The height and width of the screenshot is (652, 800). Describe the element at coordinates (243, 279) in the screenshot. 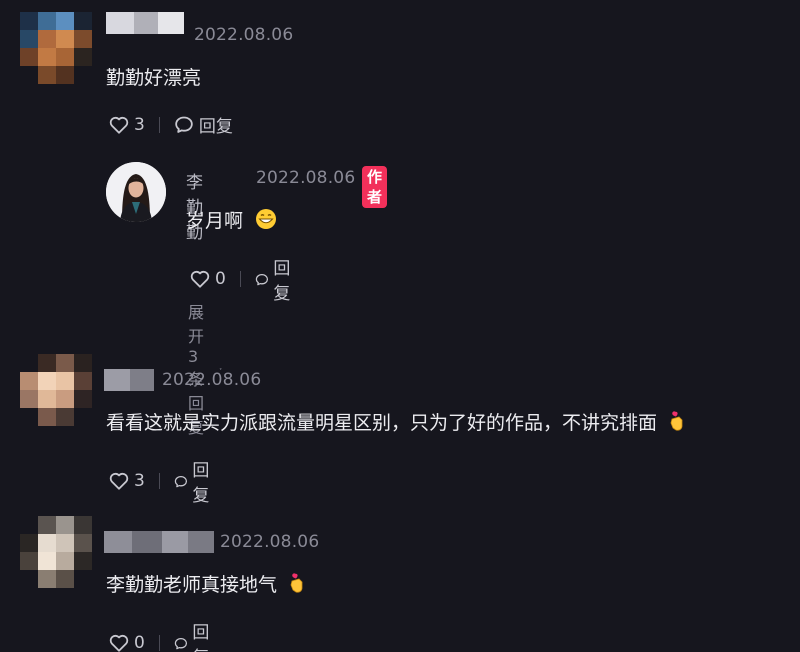

I see `reply-actions: 0 回复` at that location.